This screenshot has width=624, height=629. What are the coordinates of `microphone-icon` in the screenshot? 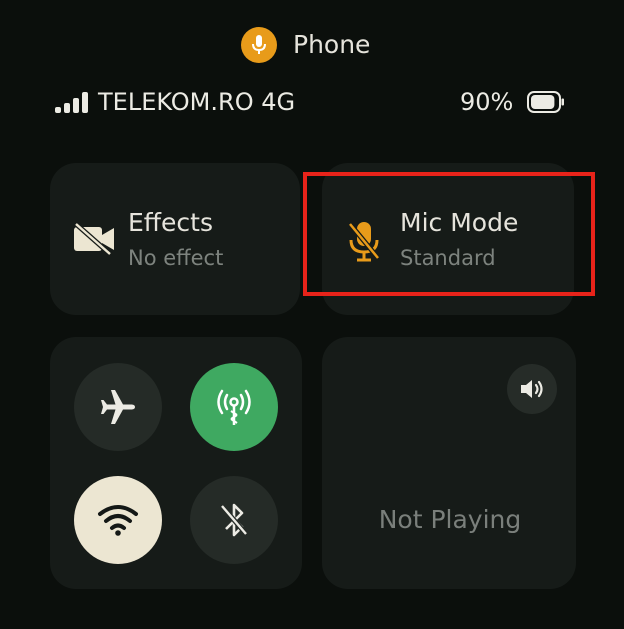 It's located at (259, 44).